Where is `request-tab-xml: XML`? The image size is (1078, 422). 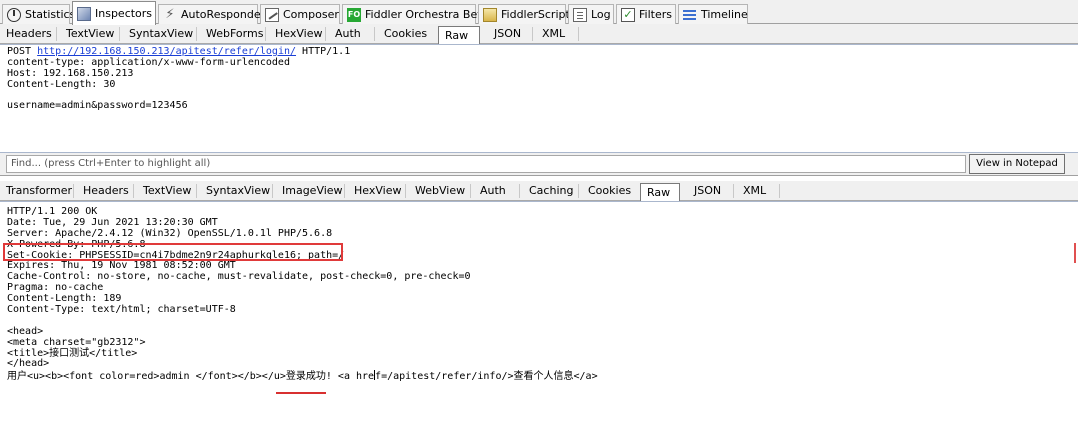
request-tab-xml: XML is located at coordinates (553, 34).